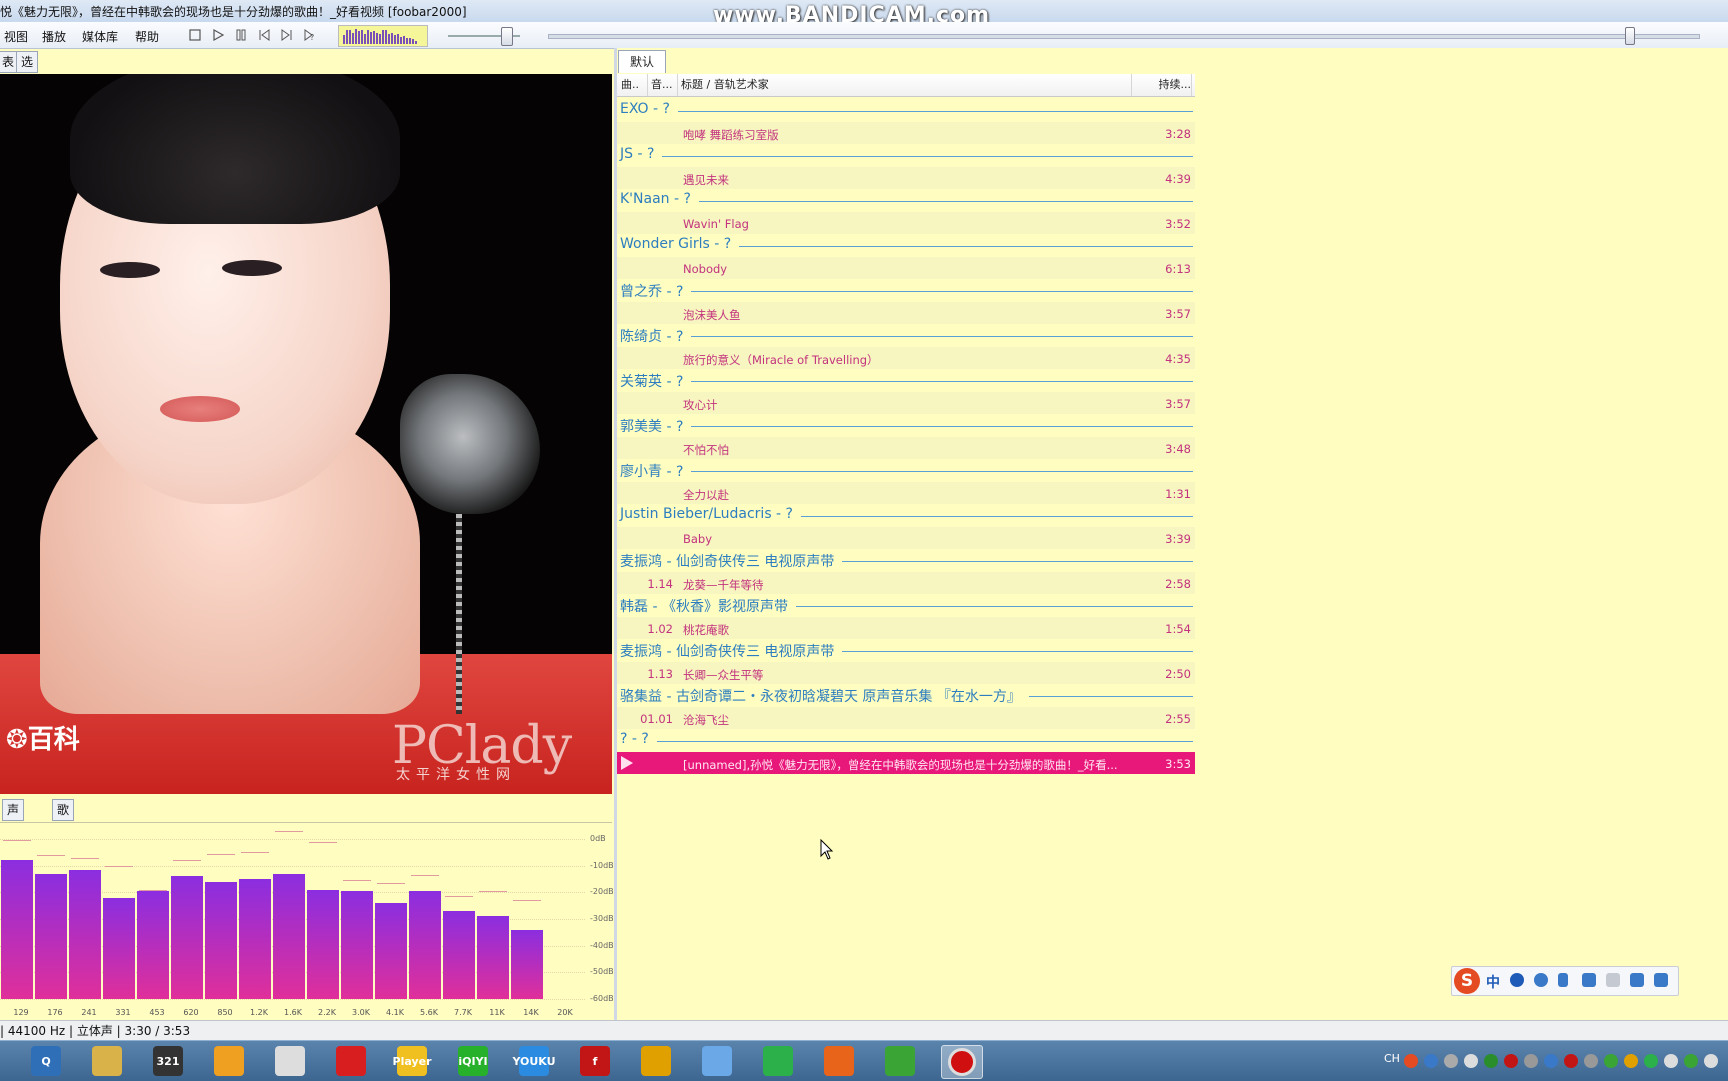  Describe the element at coordinates (473, 1061) in the screenshot. I see `iqiyi-app: iQIYI` at that location.